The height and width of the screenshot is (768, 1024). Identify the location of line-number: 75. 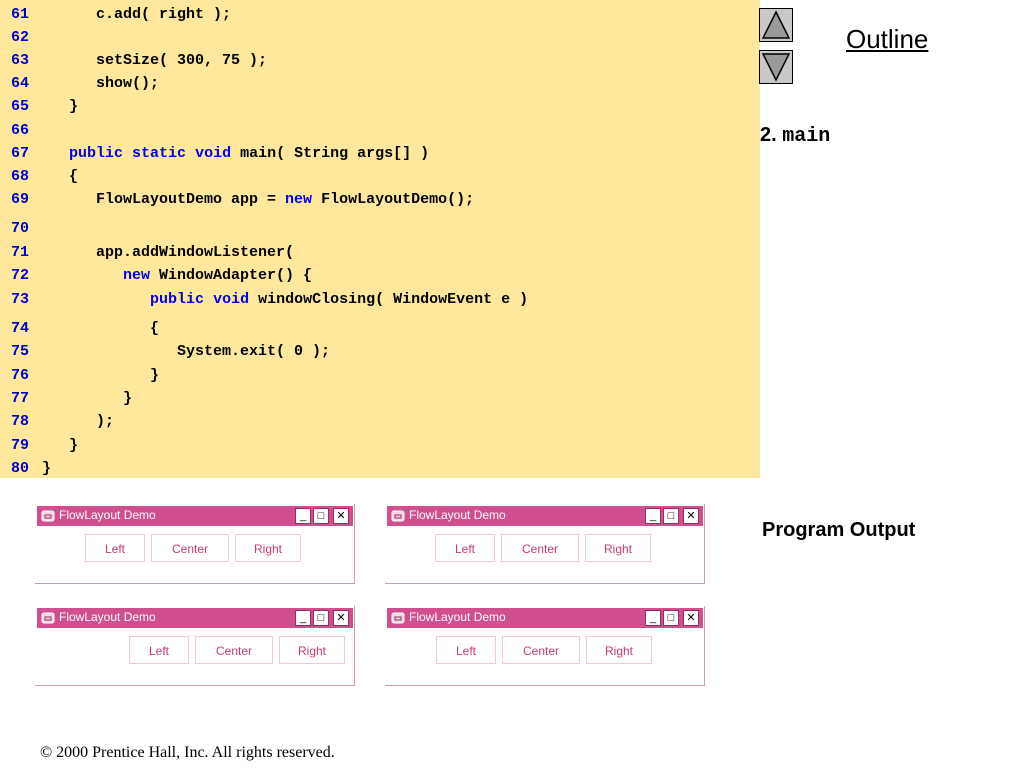
(20, 351).